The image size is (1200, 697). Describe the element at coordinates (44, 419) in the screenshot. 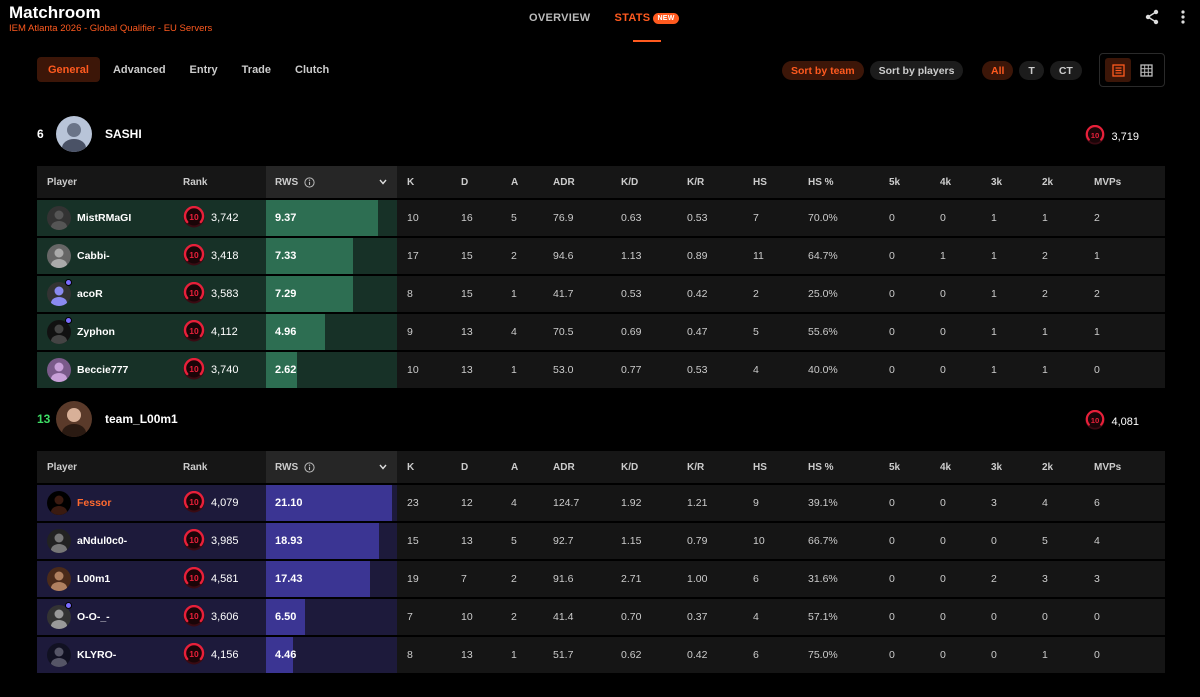

I see `team-score: 13` at that location.